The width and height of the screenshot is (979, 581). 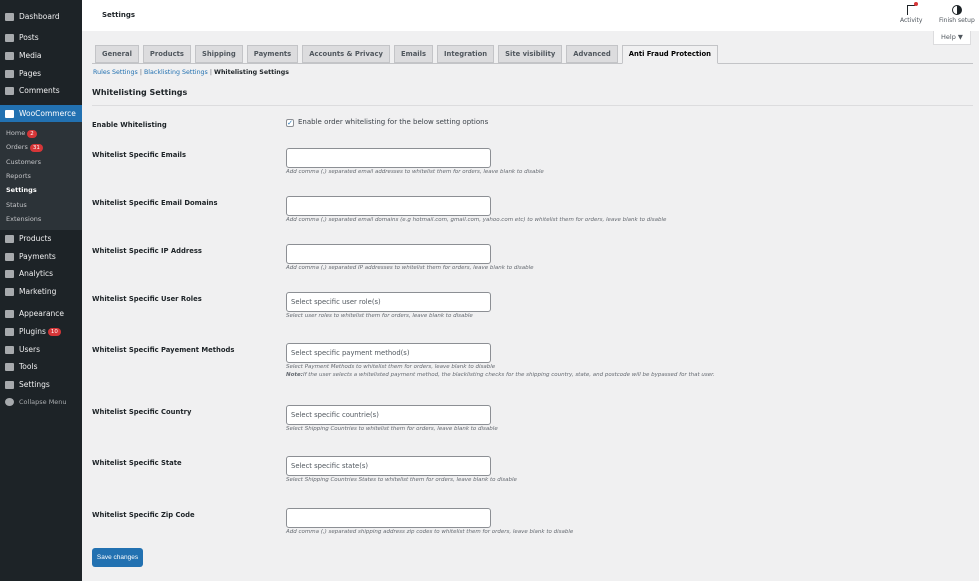 What do you see at coordinates (41, 90) in the screenshot?
I see `sidebar-item-comments: Comments` at bounding box center [41, 90].